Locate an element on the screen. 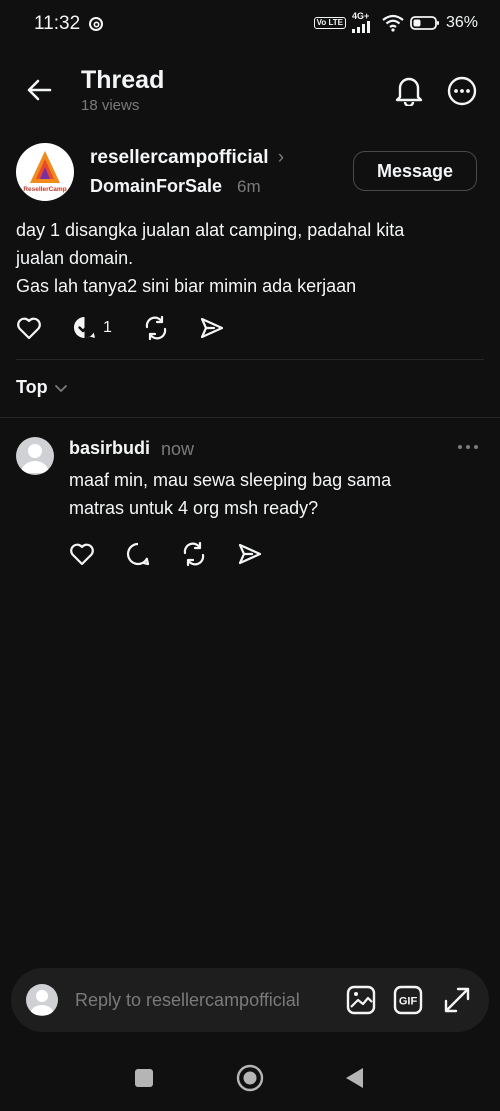  reply-time: now is located at coordinates (178, 449).